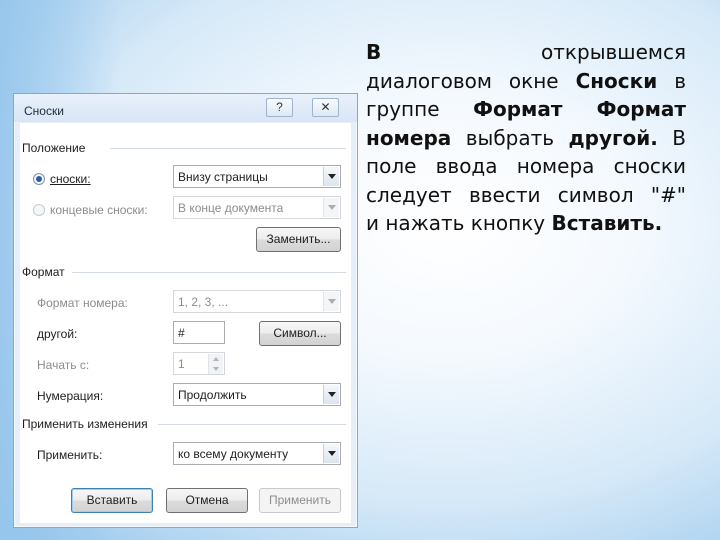 This screenshot has height=540, width=720. I want to click on endnotes-location-value: В конце документа, so click(231, 208).